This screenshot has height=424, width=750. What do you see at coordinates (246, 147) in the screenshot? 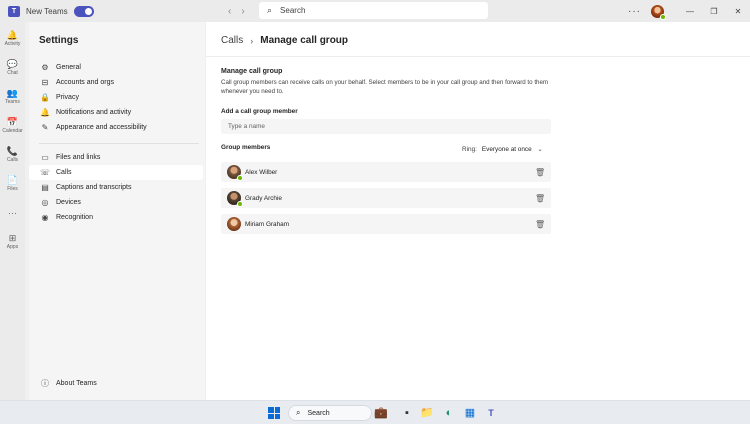
I see `group-members-label: Group members` at bounding box center [246, 147].